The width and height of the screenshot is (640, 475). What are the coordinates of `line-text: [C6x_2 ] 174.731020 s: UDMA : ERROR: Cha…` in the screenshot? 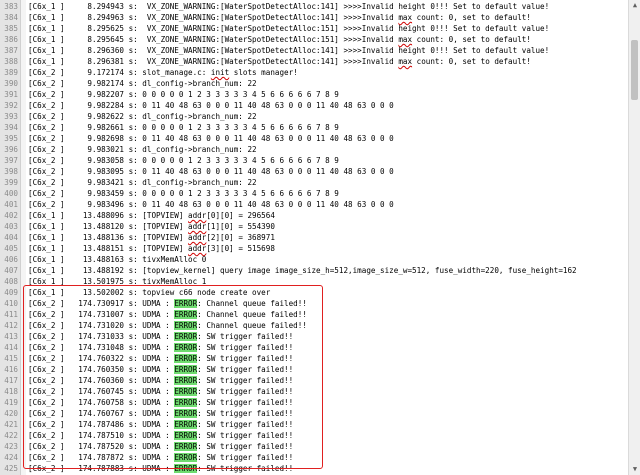 It's located at (167, 325).